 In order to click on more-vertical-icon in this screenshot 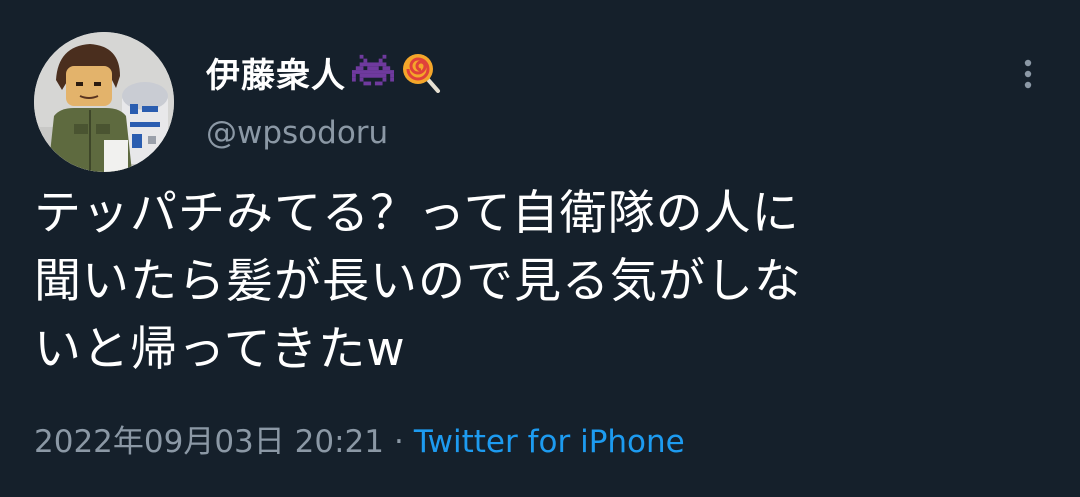, I will do `click(1028, 74)`.